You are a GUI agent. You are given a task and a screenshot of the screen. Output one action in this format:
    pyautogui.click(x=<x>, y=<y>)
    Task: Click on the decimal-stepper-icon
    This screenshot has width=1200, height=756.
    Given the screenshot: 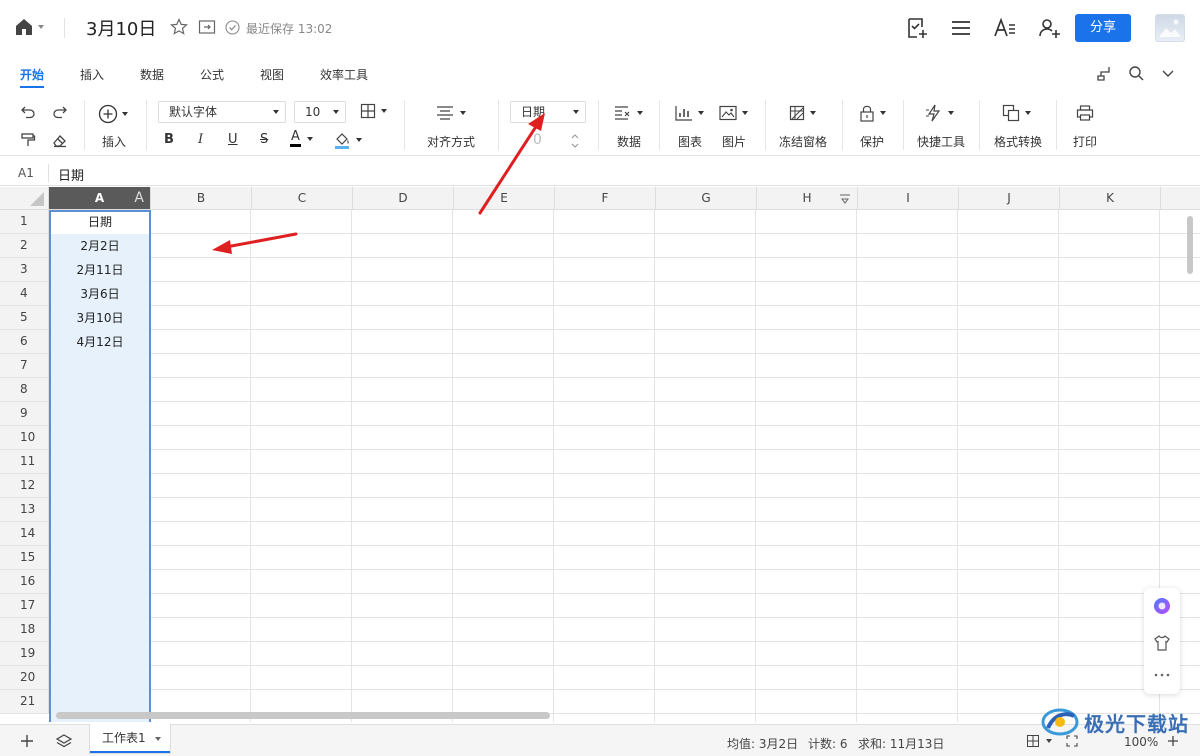 What is the action you would take?
    pyautogui.click(x=575, y=141)
    